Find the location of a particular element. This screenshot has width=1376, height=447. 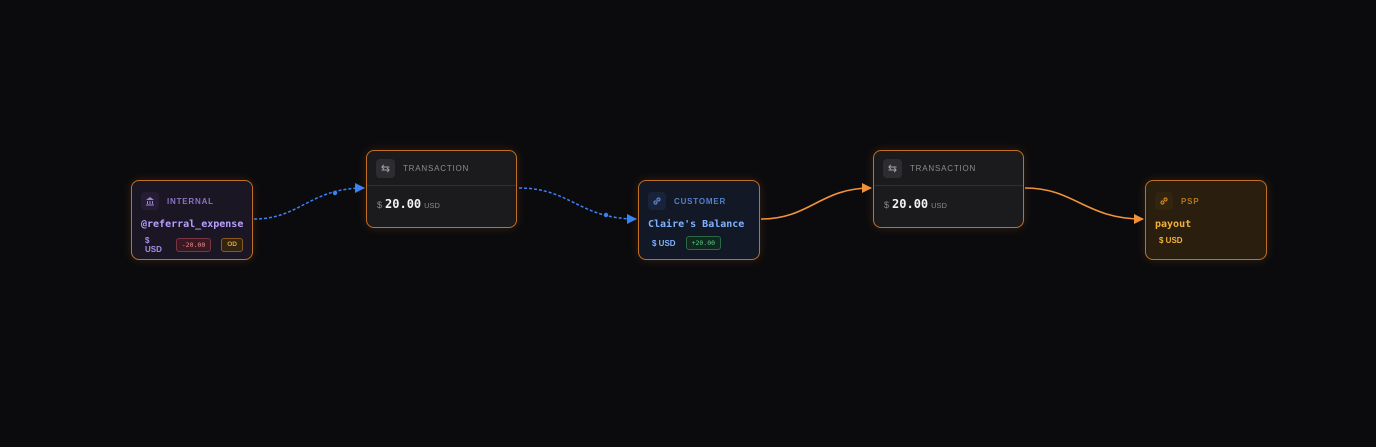

account-meta: $ USD -20.00 OD is located at coordinates (192, 245).